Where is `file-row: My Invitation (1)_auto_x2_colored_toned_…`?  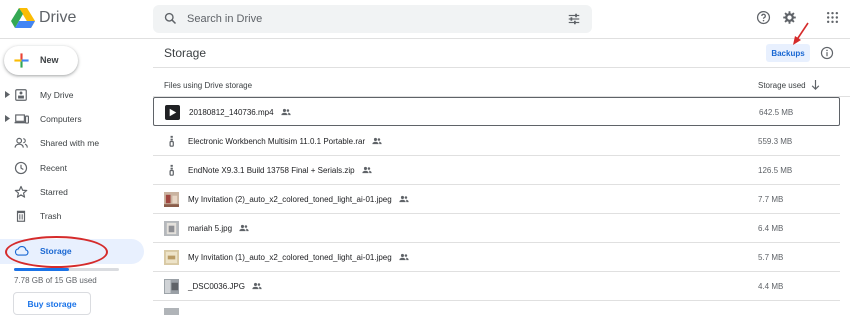
file-row: My Invitation (1)_auto_x2_colored_toned_… is located at coordinates (496, 257).